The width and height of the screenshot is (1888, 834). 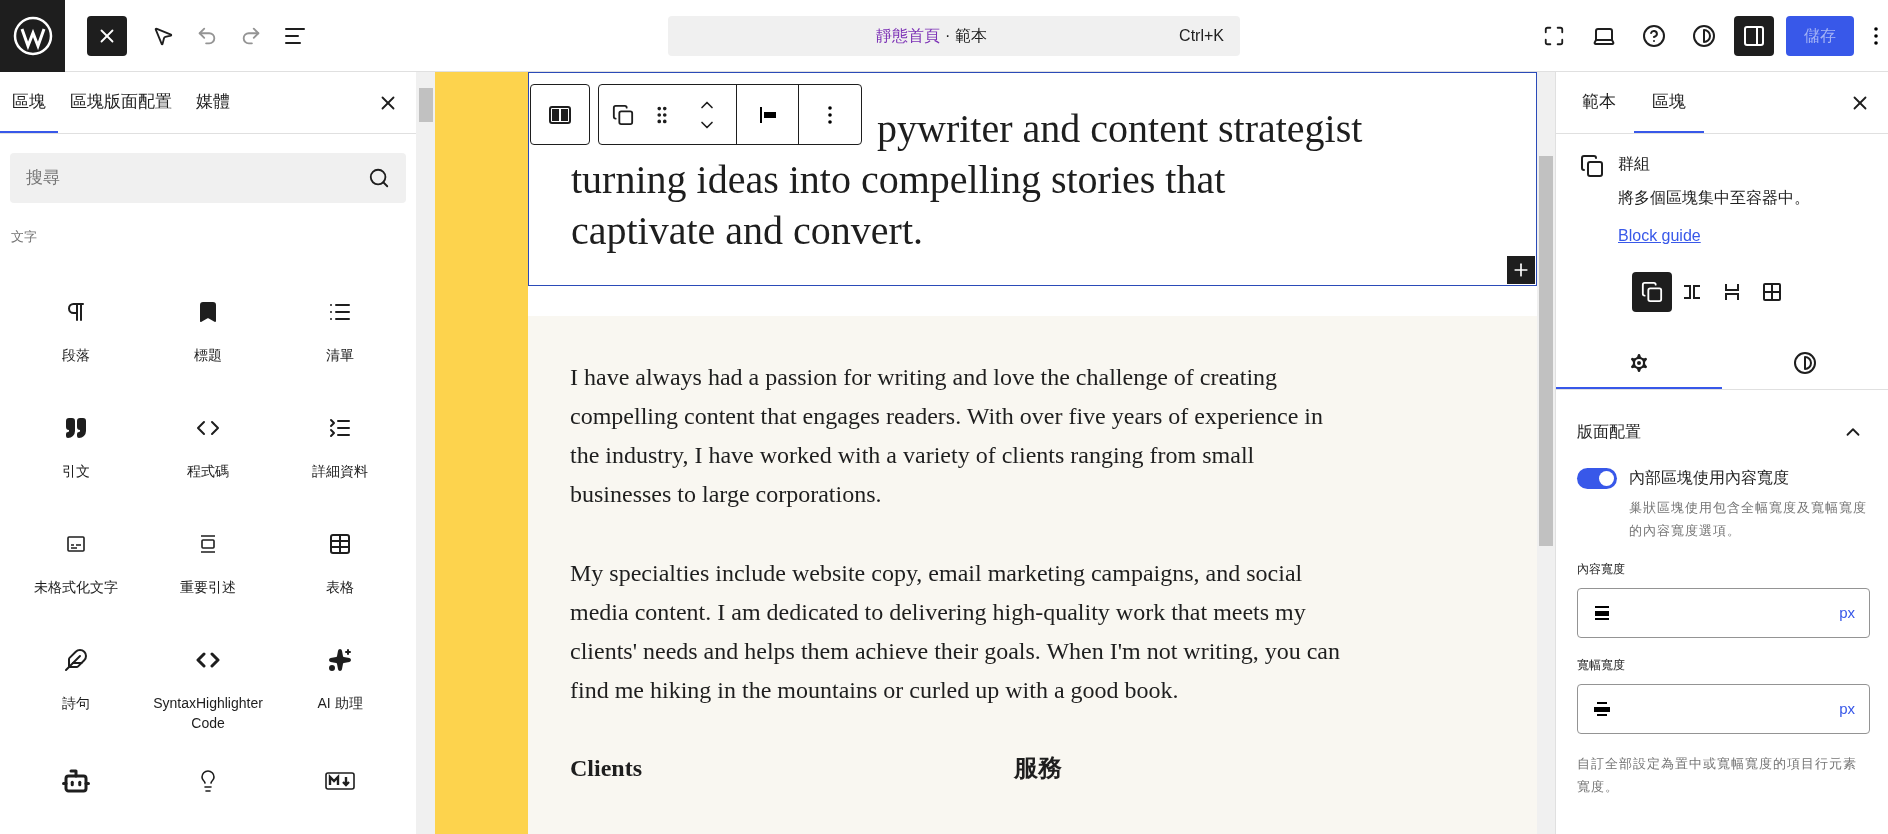 What do you see at coordinates (898, 180) in the screenshot?
I see `heading-line: turning ideas into compelling stories that` at bounding box center [898, 180].